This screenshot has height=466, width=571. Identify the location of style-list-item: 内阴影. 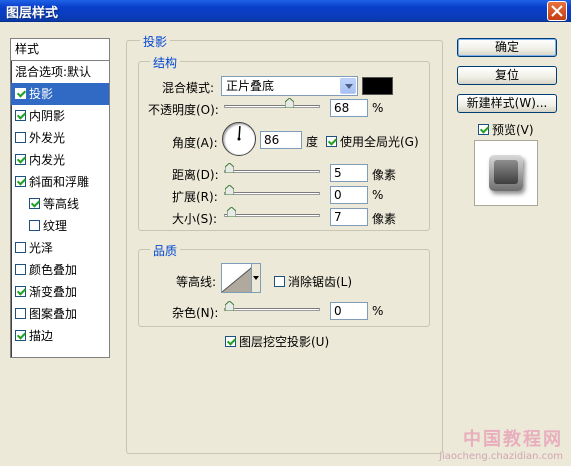
(60, 116).